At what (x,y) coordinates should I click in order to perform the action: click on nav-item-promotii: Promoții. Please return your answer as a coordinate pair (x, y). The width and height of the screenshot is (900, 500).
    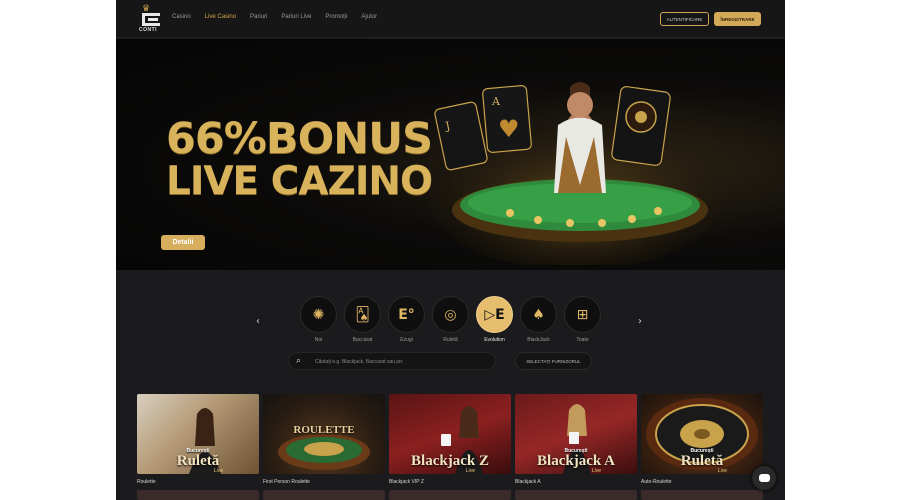
    Looking at the image, I should click on (336, 17).